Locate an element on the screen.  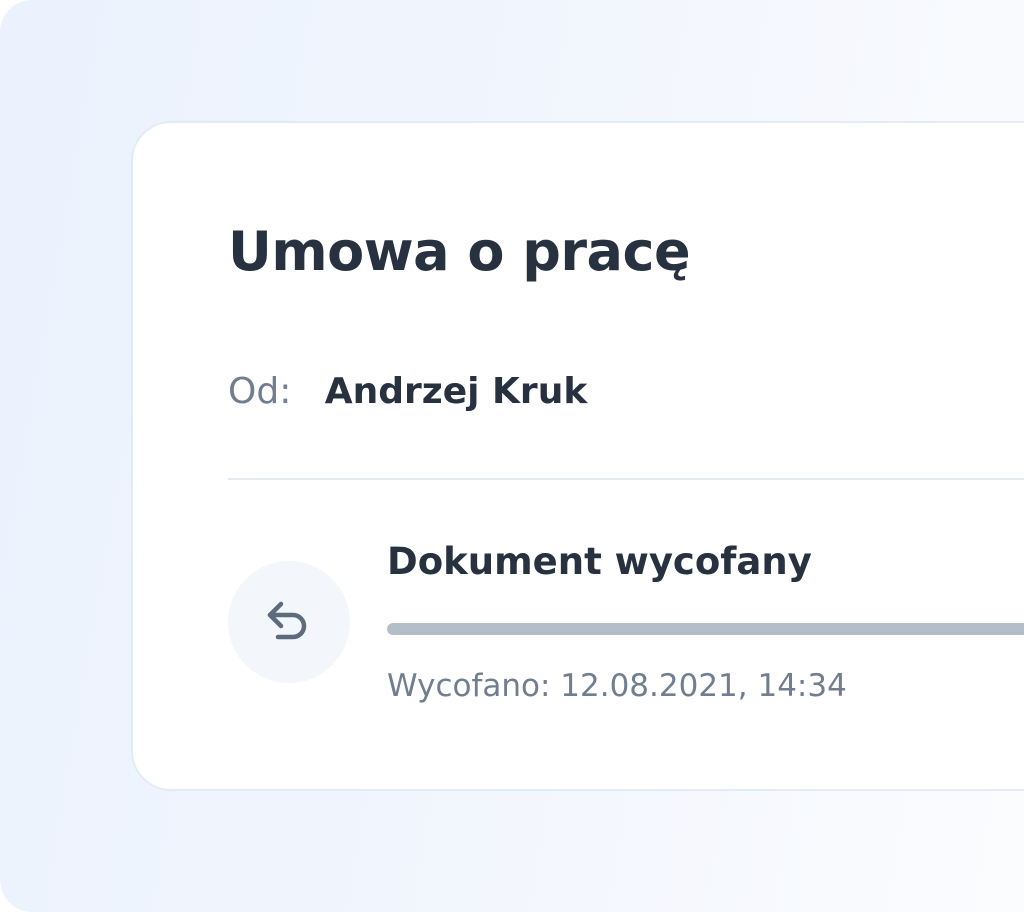
sender-name: Andrzej Kruk is located at coordinates (456, 391).